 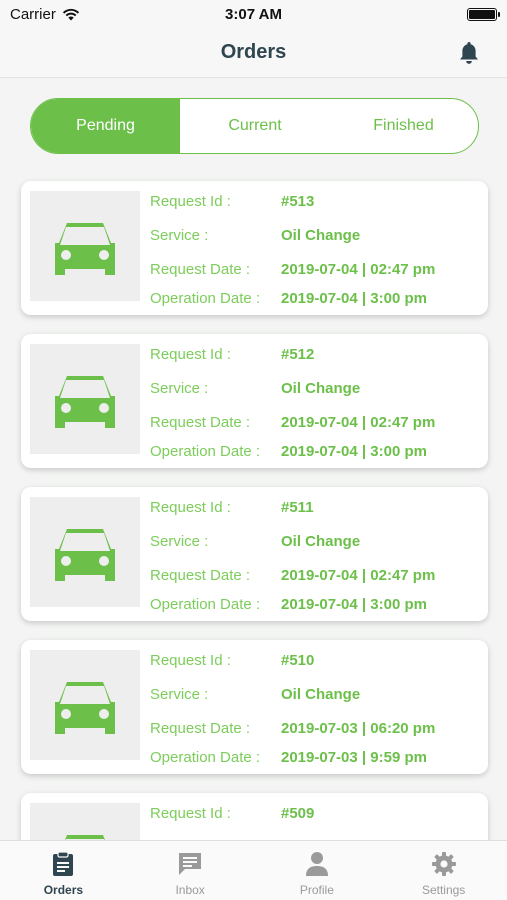 I want to click on request-date-value: 2019-07-03 | 06:20 pm, so click(x=358, y=728).